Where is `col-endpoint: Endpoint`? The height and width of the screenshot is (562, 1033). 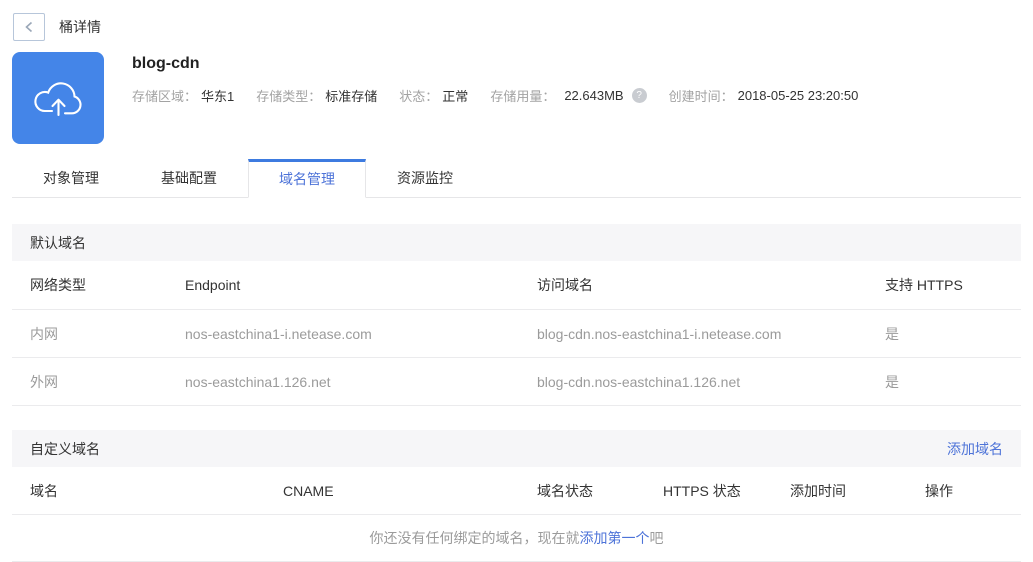 col-endpoint: Endpoint is located at coordinates (213, 285).